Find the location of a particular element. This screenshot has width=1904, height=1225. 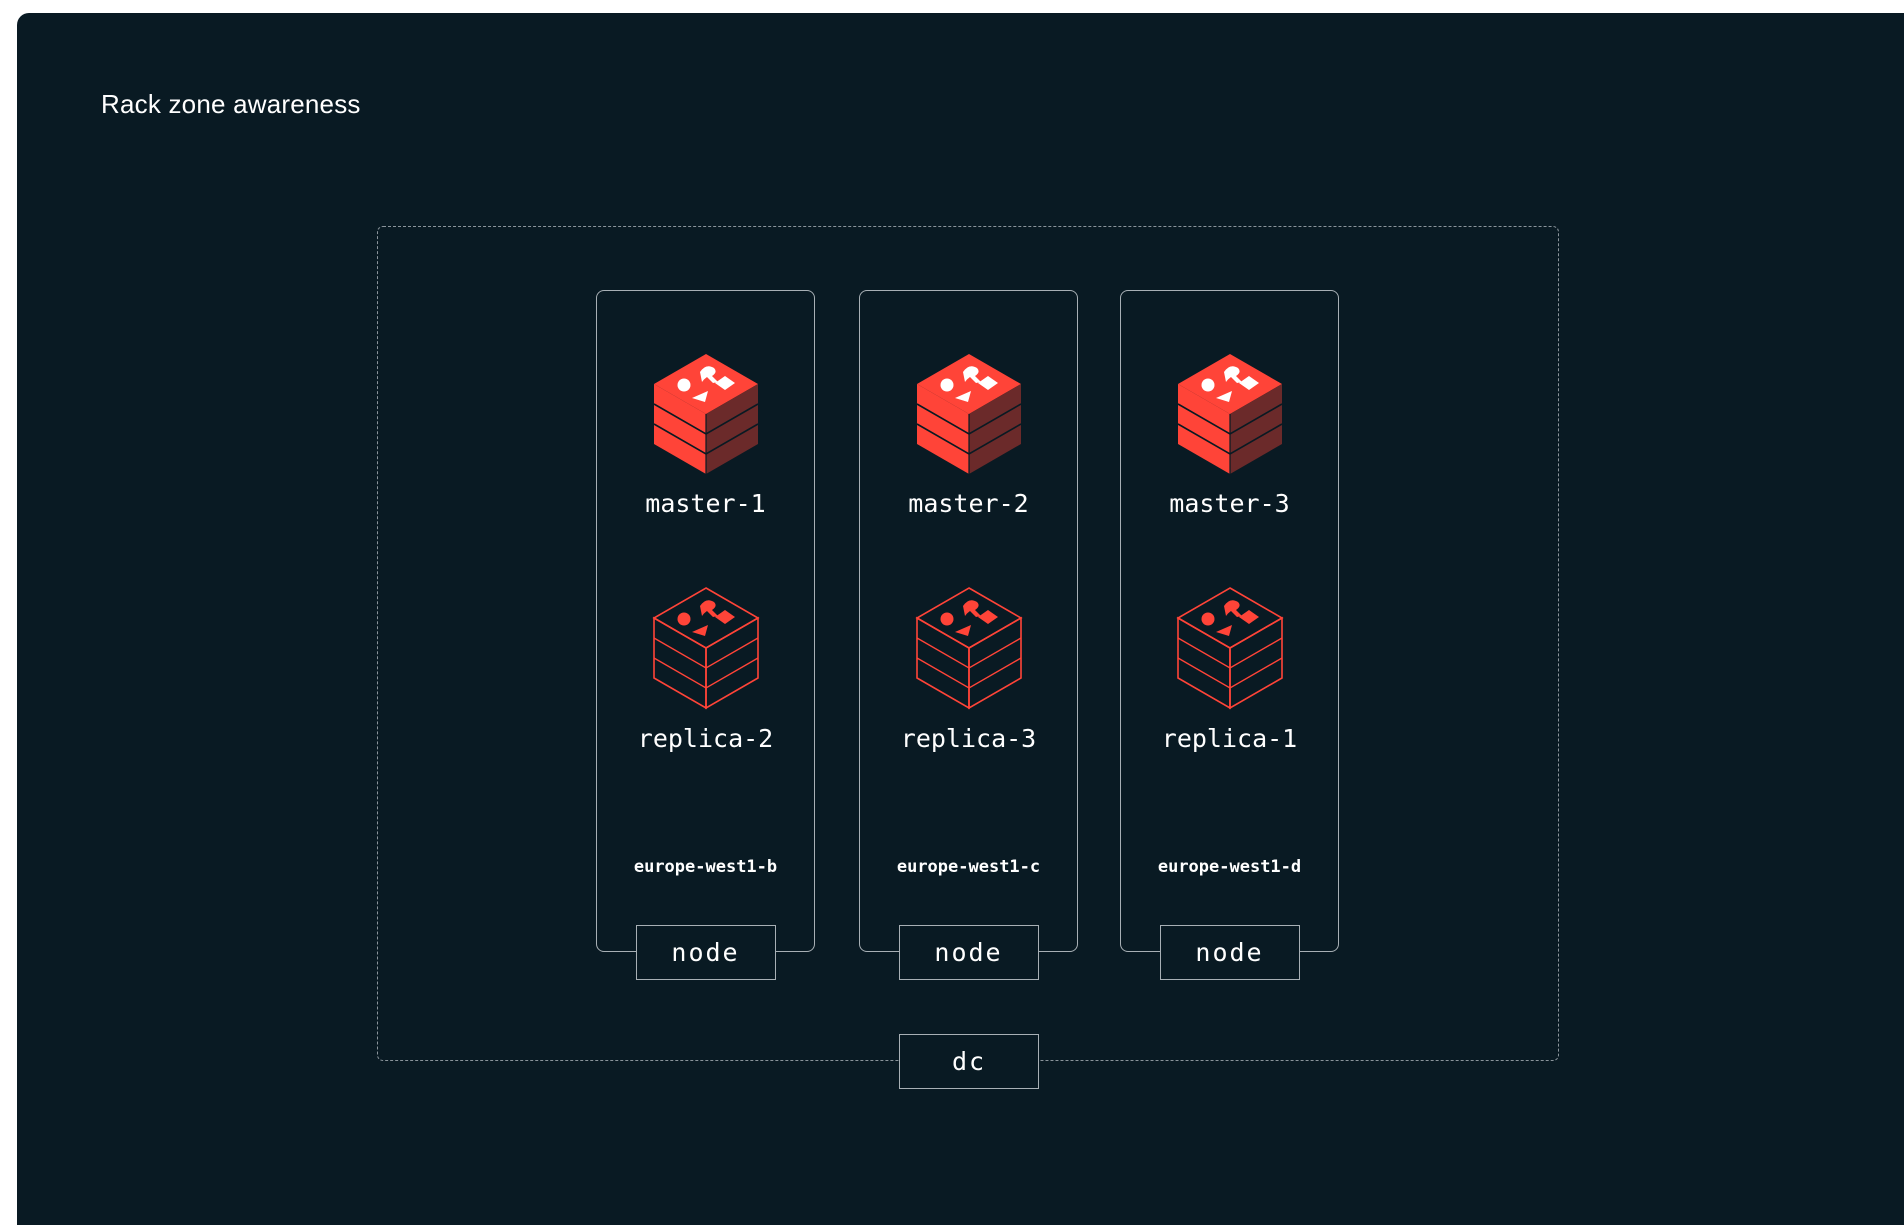

node-column-3: master-3 replica-1 europe-west1-d node is located at coordinates (1229, 635).